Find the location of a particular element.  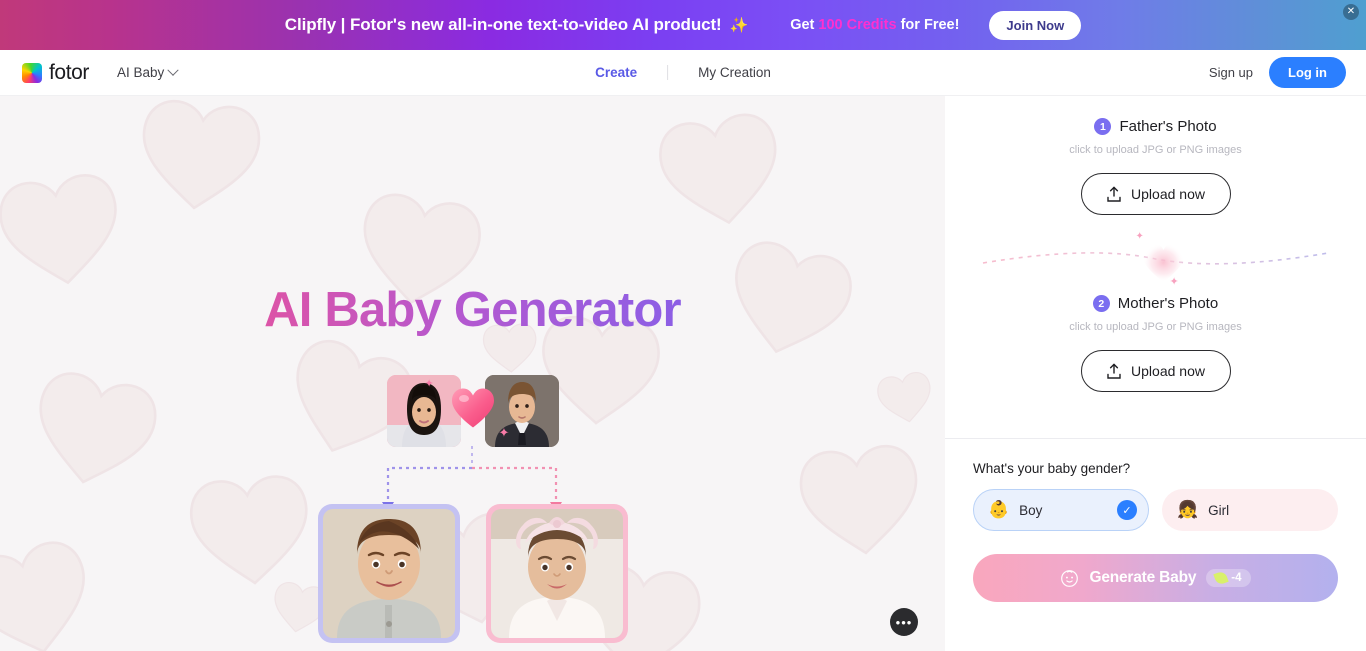

step-1-title: Father's Photo is located at coordinates (1168, 126).